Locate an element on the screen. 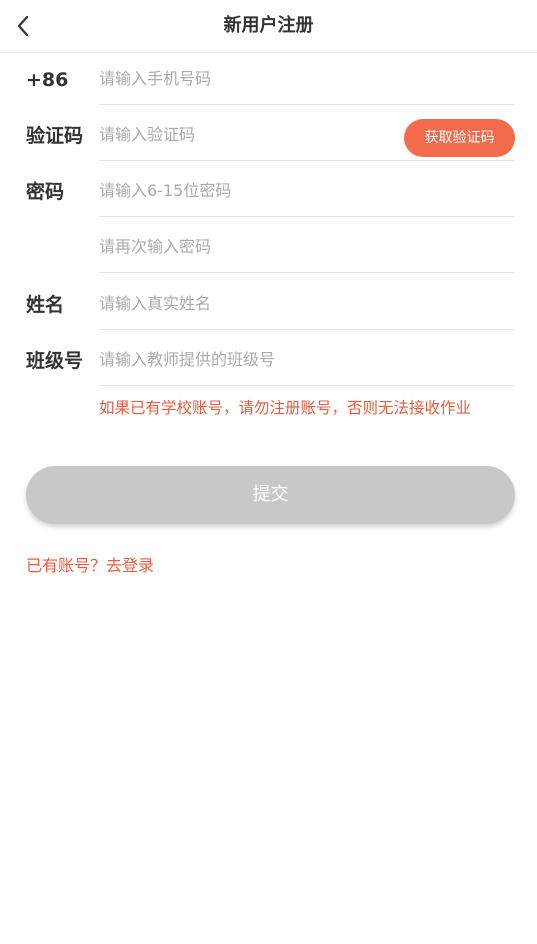  password-input is located at coordinates (244, 190).